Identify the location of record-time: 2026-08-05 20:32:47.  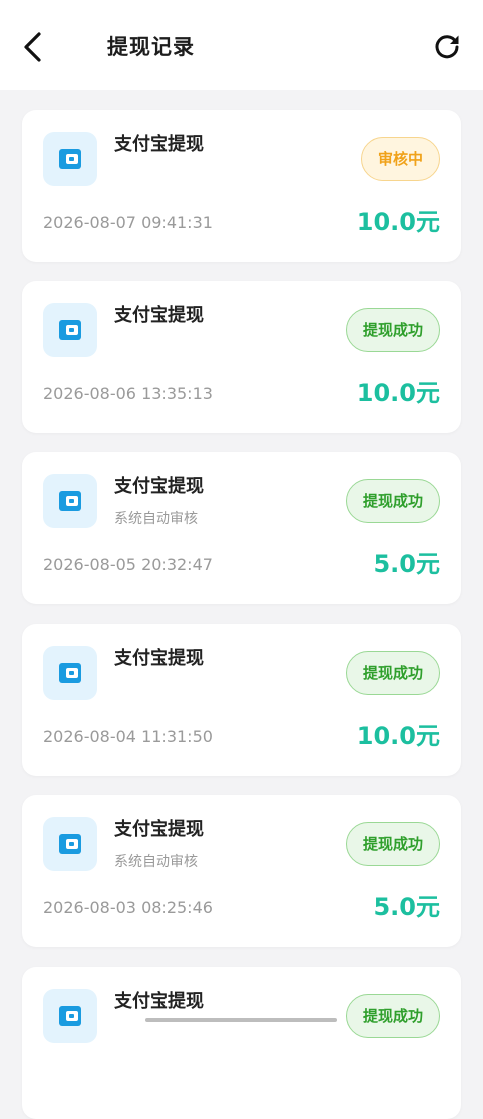
(128, 564).